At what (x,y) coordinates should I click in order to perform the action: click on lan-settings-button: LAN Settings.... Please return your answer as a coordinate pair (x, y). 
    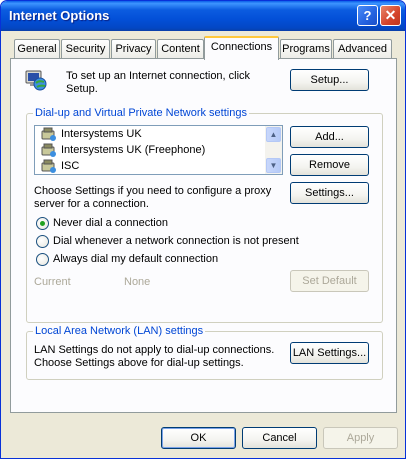
    Looking at the image, I should click on (329, 353).